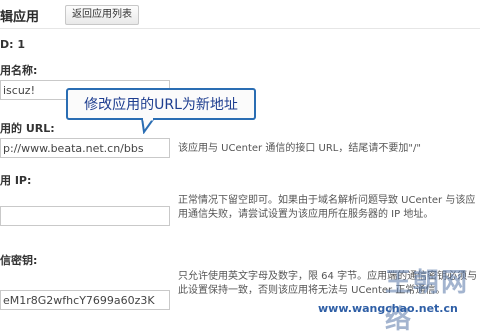 Image resolution: width=480 pixels, height=336 pixels. Describe the element at coordinates (161, 104) in the screenshot. I see `annotation-callout: 修改应用的URL为新地址` at that location.